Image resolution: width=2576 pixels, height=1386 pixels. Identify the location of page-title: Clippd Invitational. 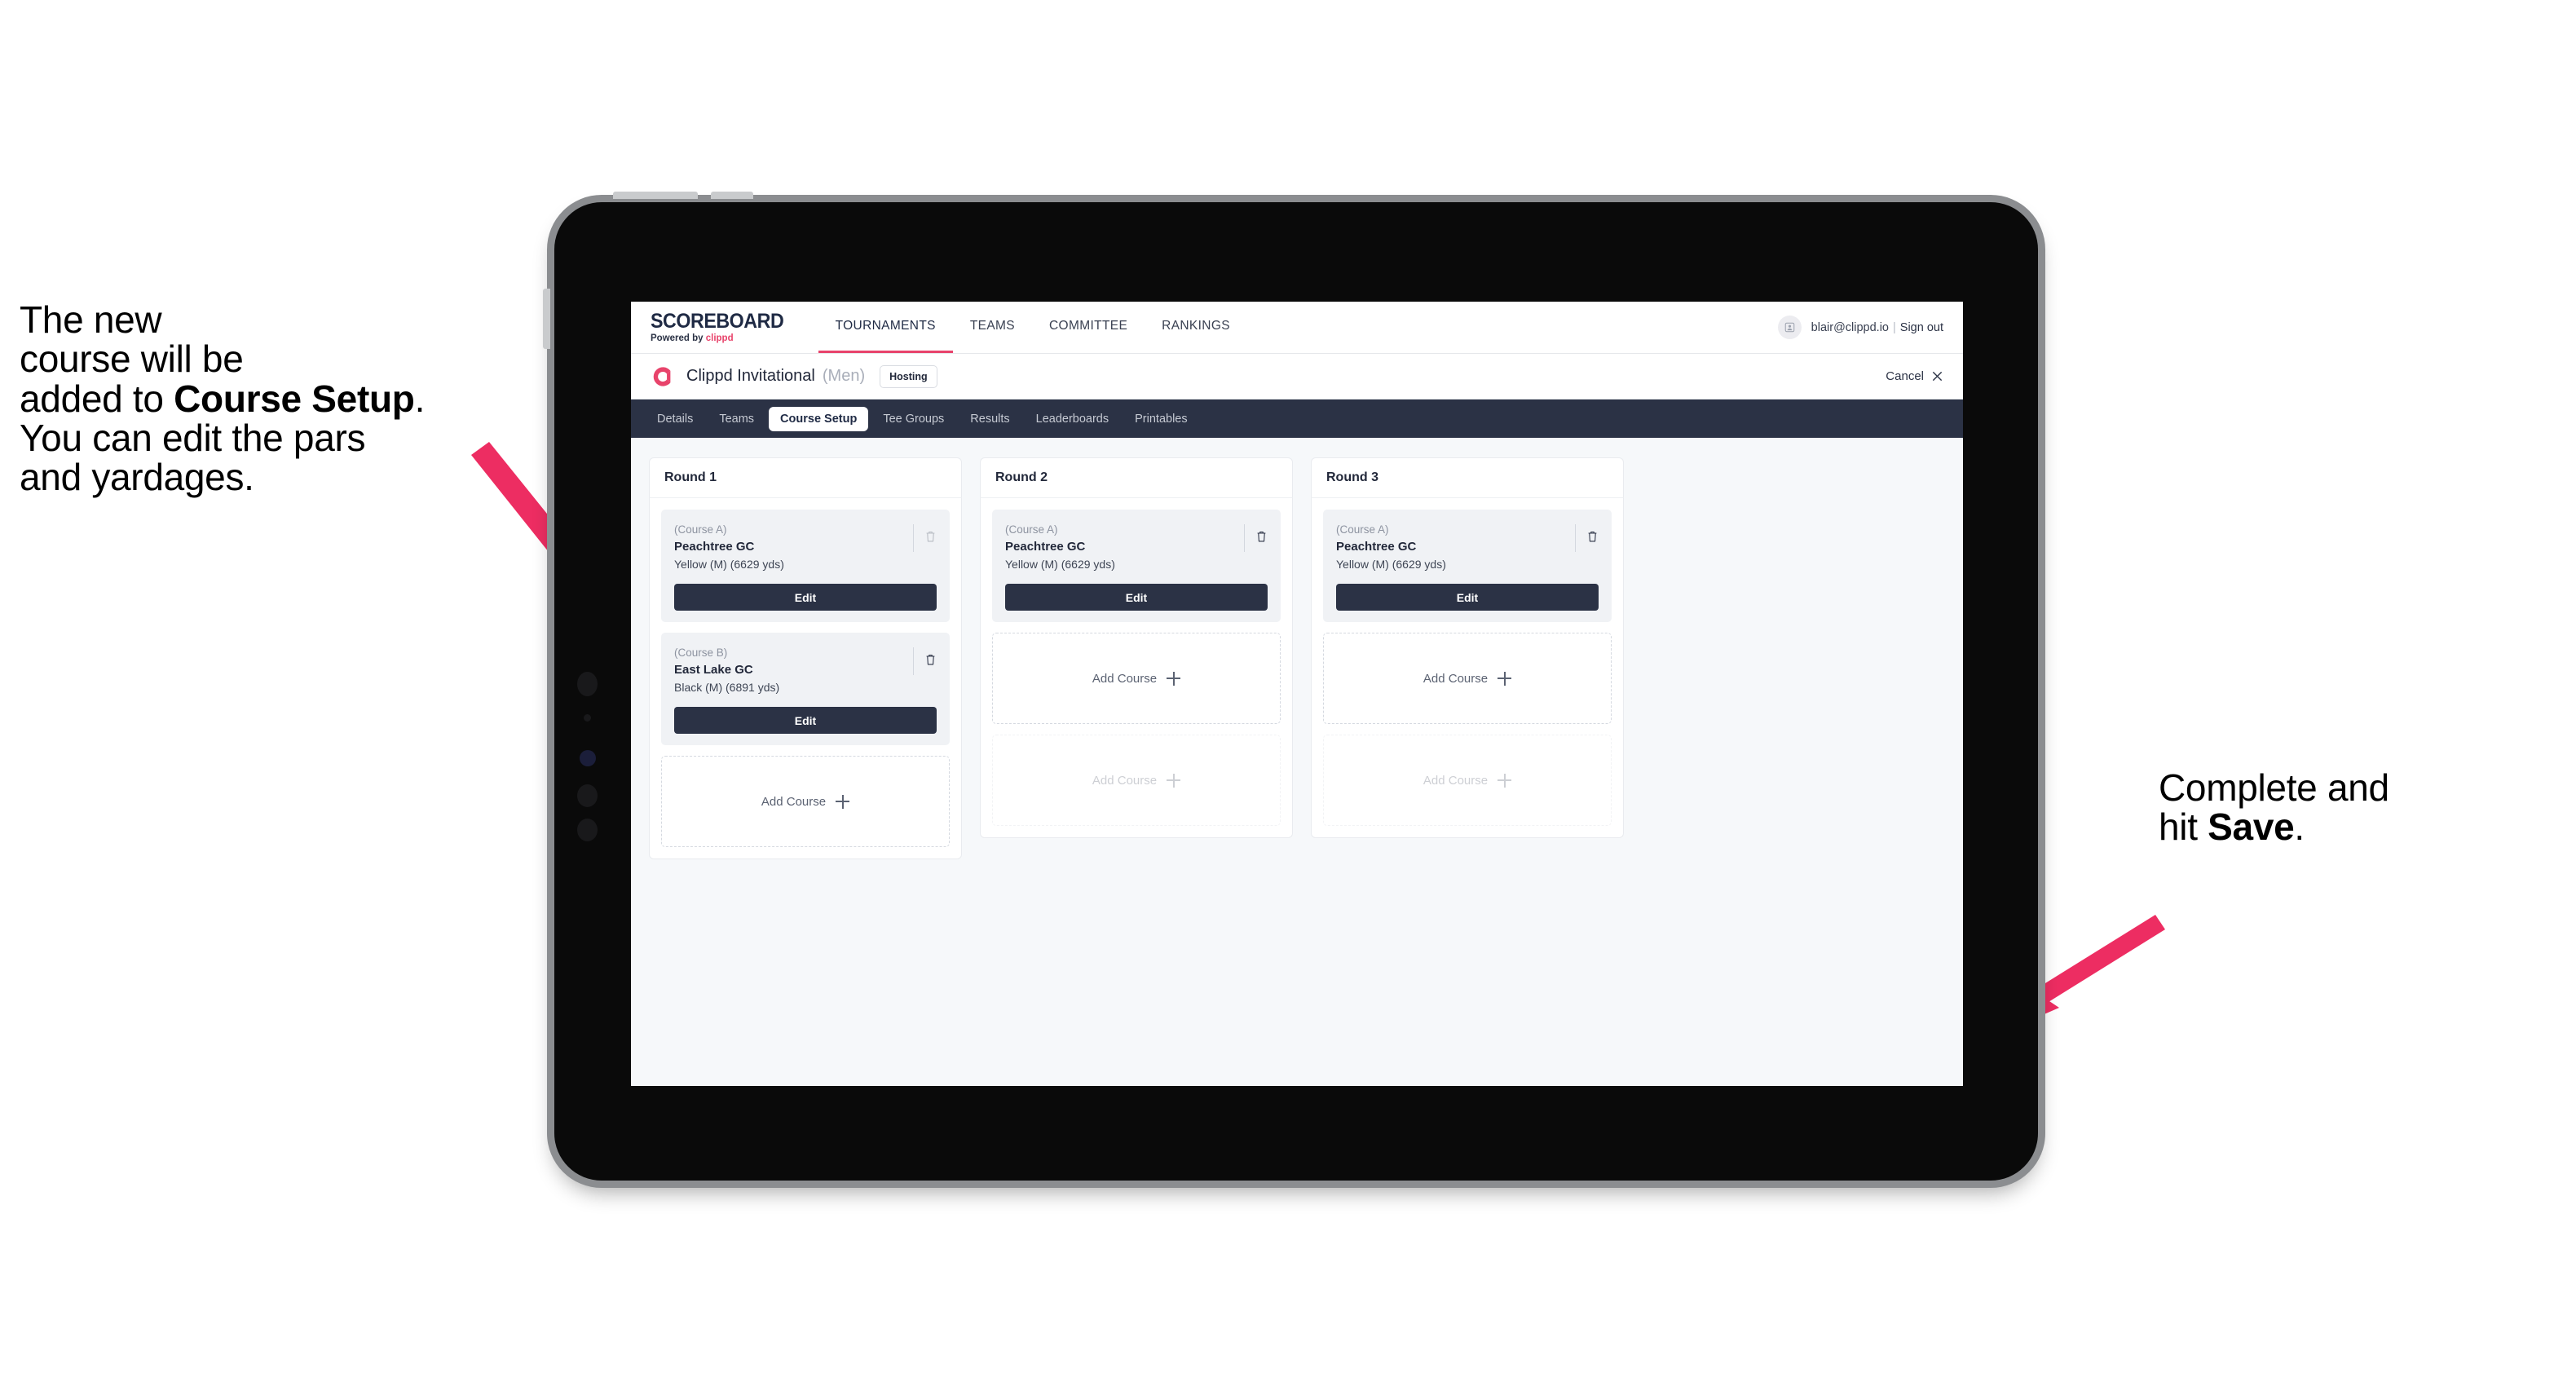
(750, 376).